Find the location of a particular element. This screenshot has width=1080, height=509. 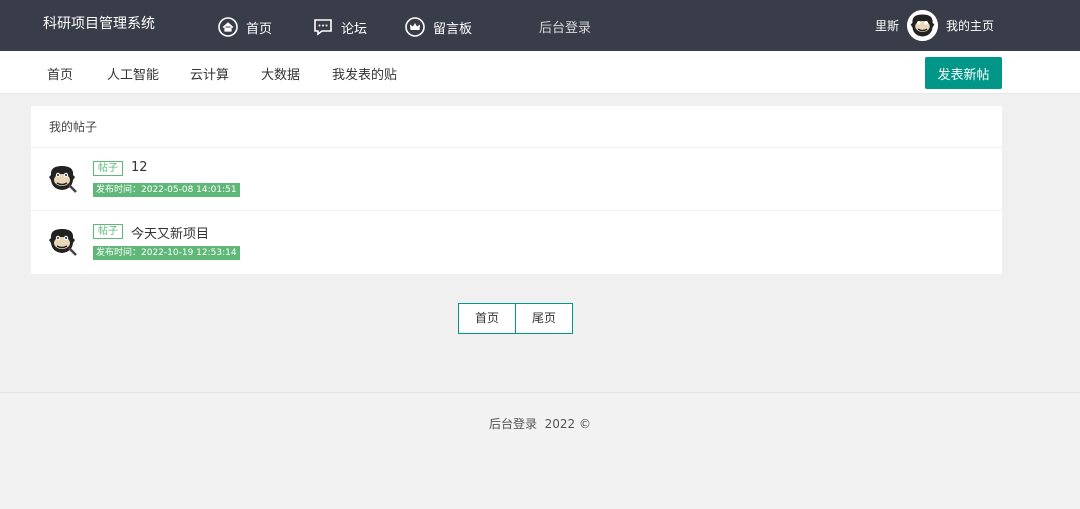

pagination: 首页 尾页 is located at coordinates (515, 318).